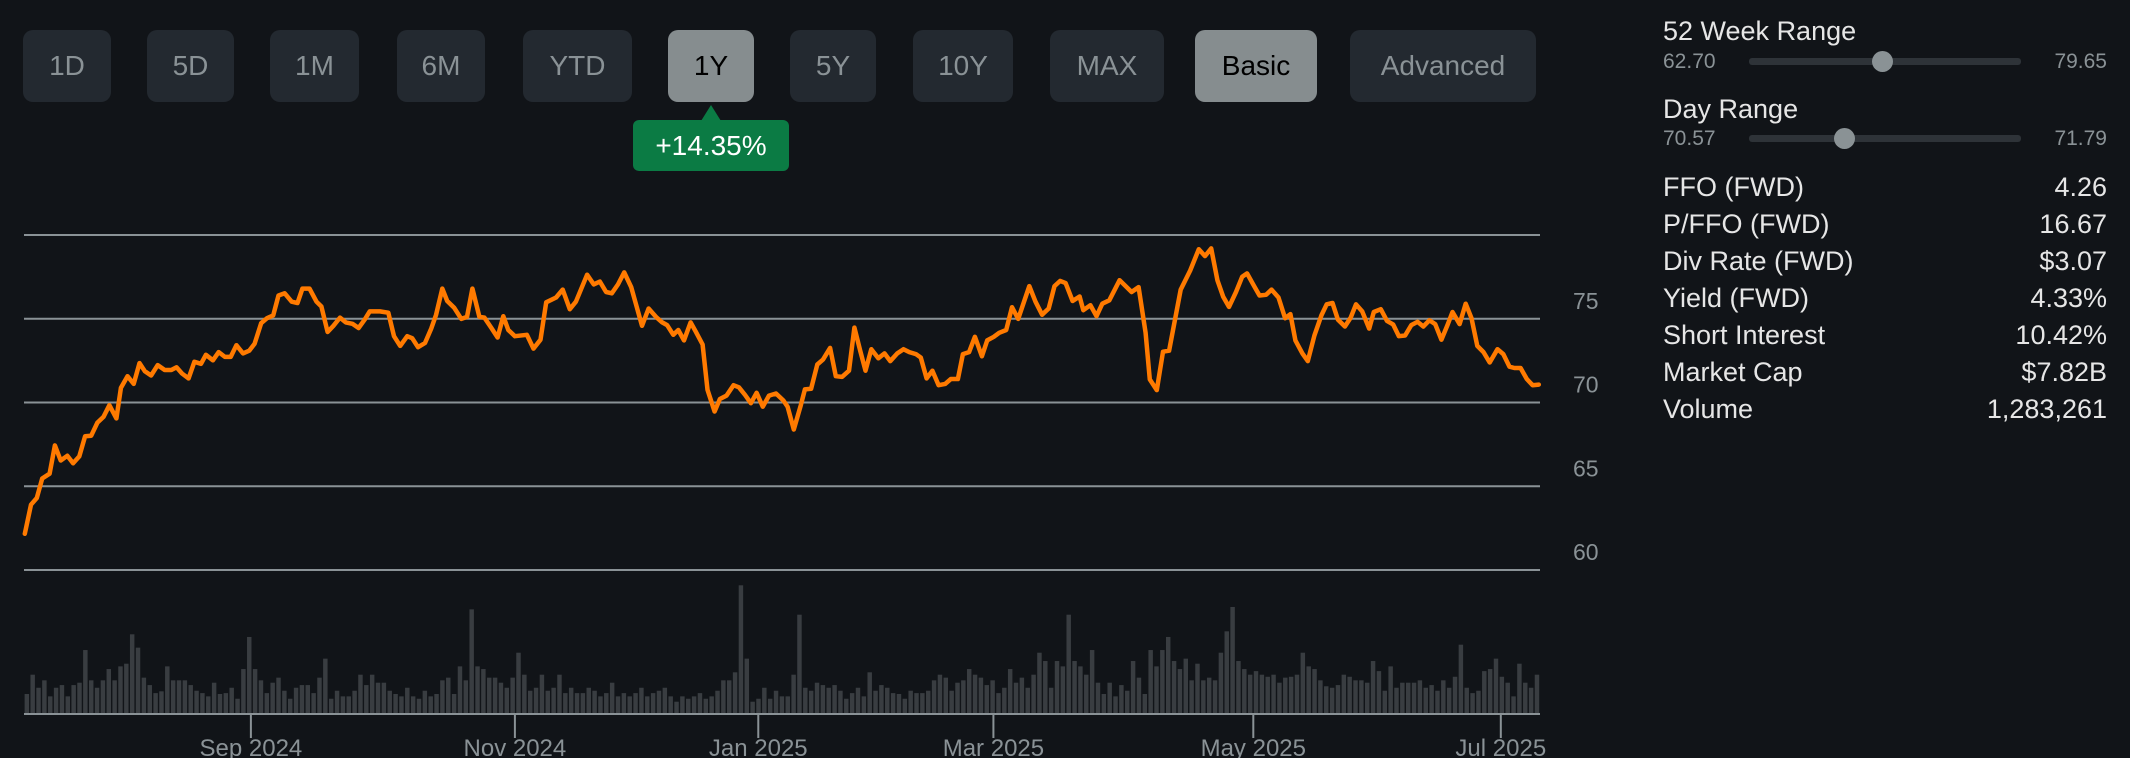 The width and height of the screenshot is (2130, 758). I want to click on volume-bars, so click(782, 649).